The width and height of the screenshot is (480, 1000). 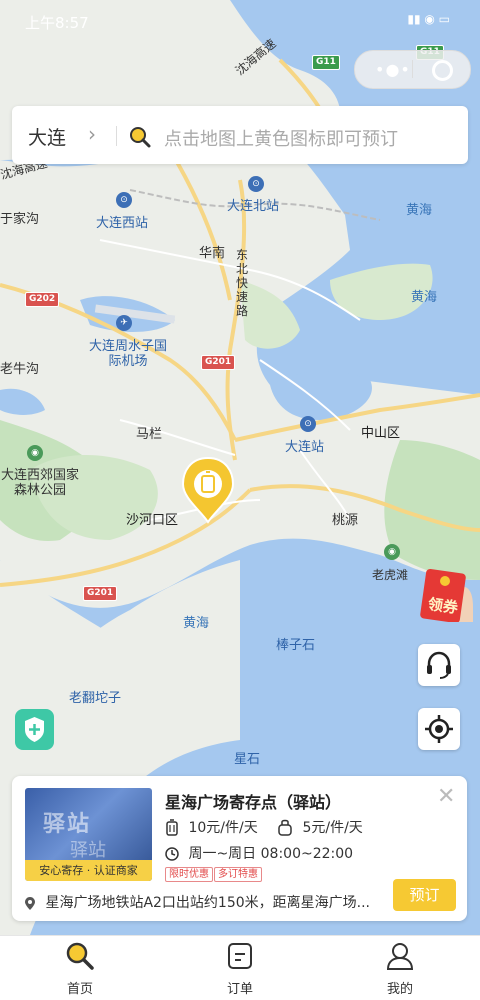 What do you see at coordinates (20, 219) in the screenshot?
I see `map-label: 于家沟` at bounding box center [20, 219].